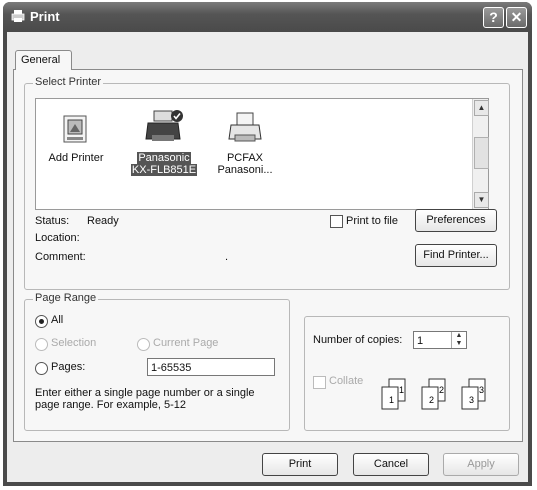 Image resolution: width=537 pixels, height=490 pixels. Describe the element at coordinates (45, 16) in the screenshot. I see `window-title: Print` at that location.